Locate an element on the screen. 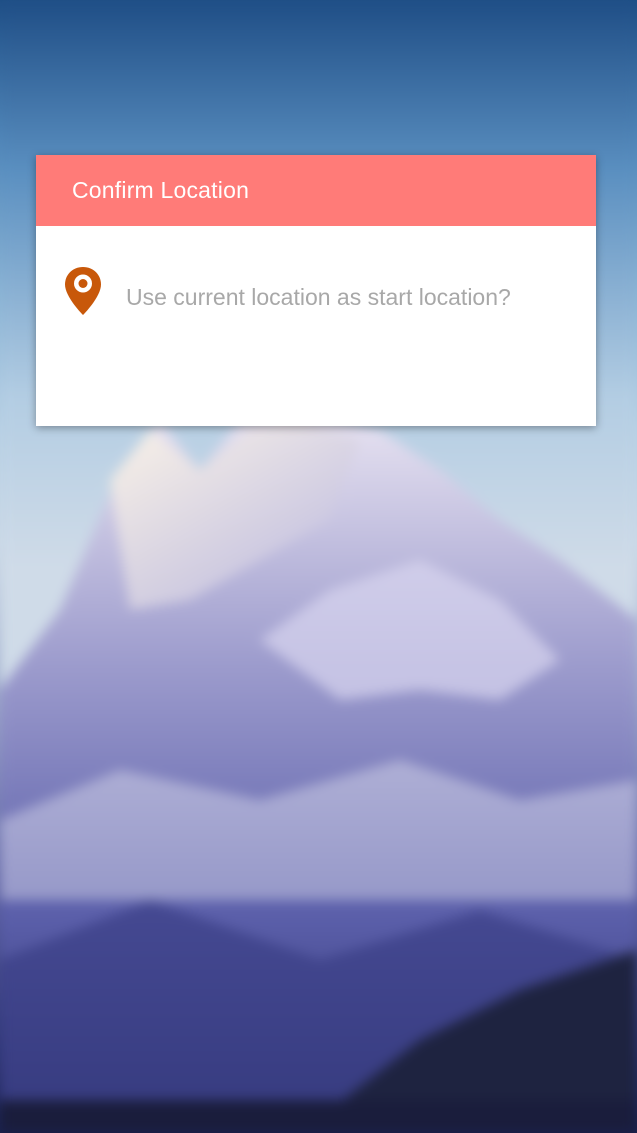 This screenshot has width=637, height=1133. location-pin-icon is located at coordinates (83, 291).